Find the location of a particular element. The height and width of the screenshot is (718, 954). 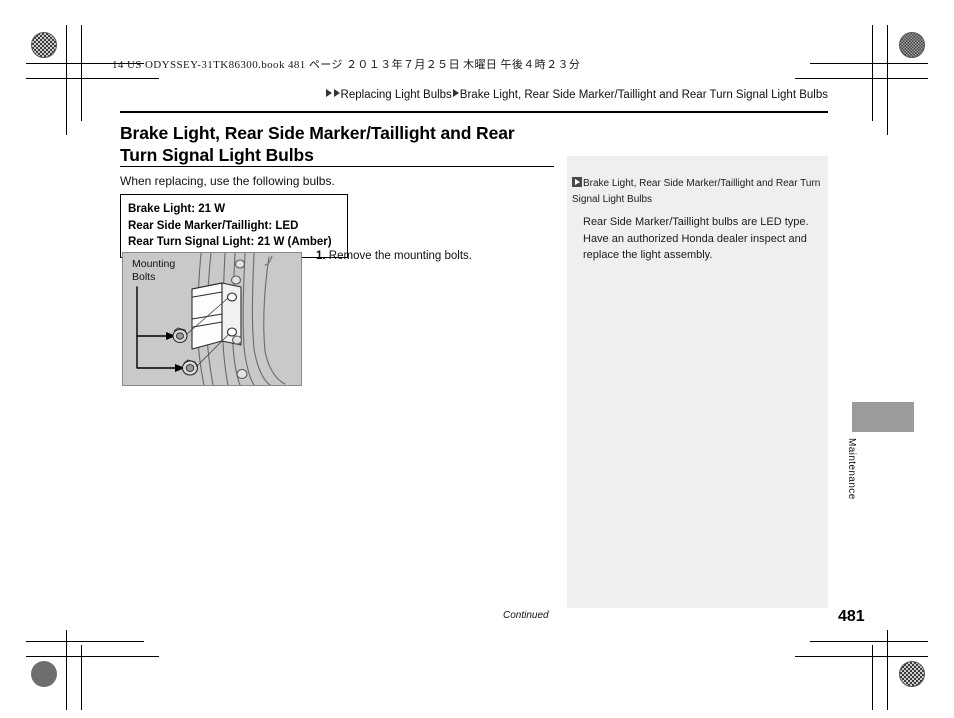

registration-target-left-lower is located at coordinates (54, 624).